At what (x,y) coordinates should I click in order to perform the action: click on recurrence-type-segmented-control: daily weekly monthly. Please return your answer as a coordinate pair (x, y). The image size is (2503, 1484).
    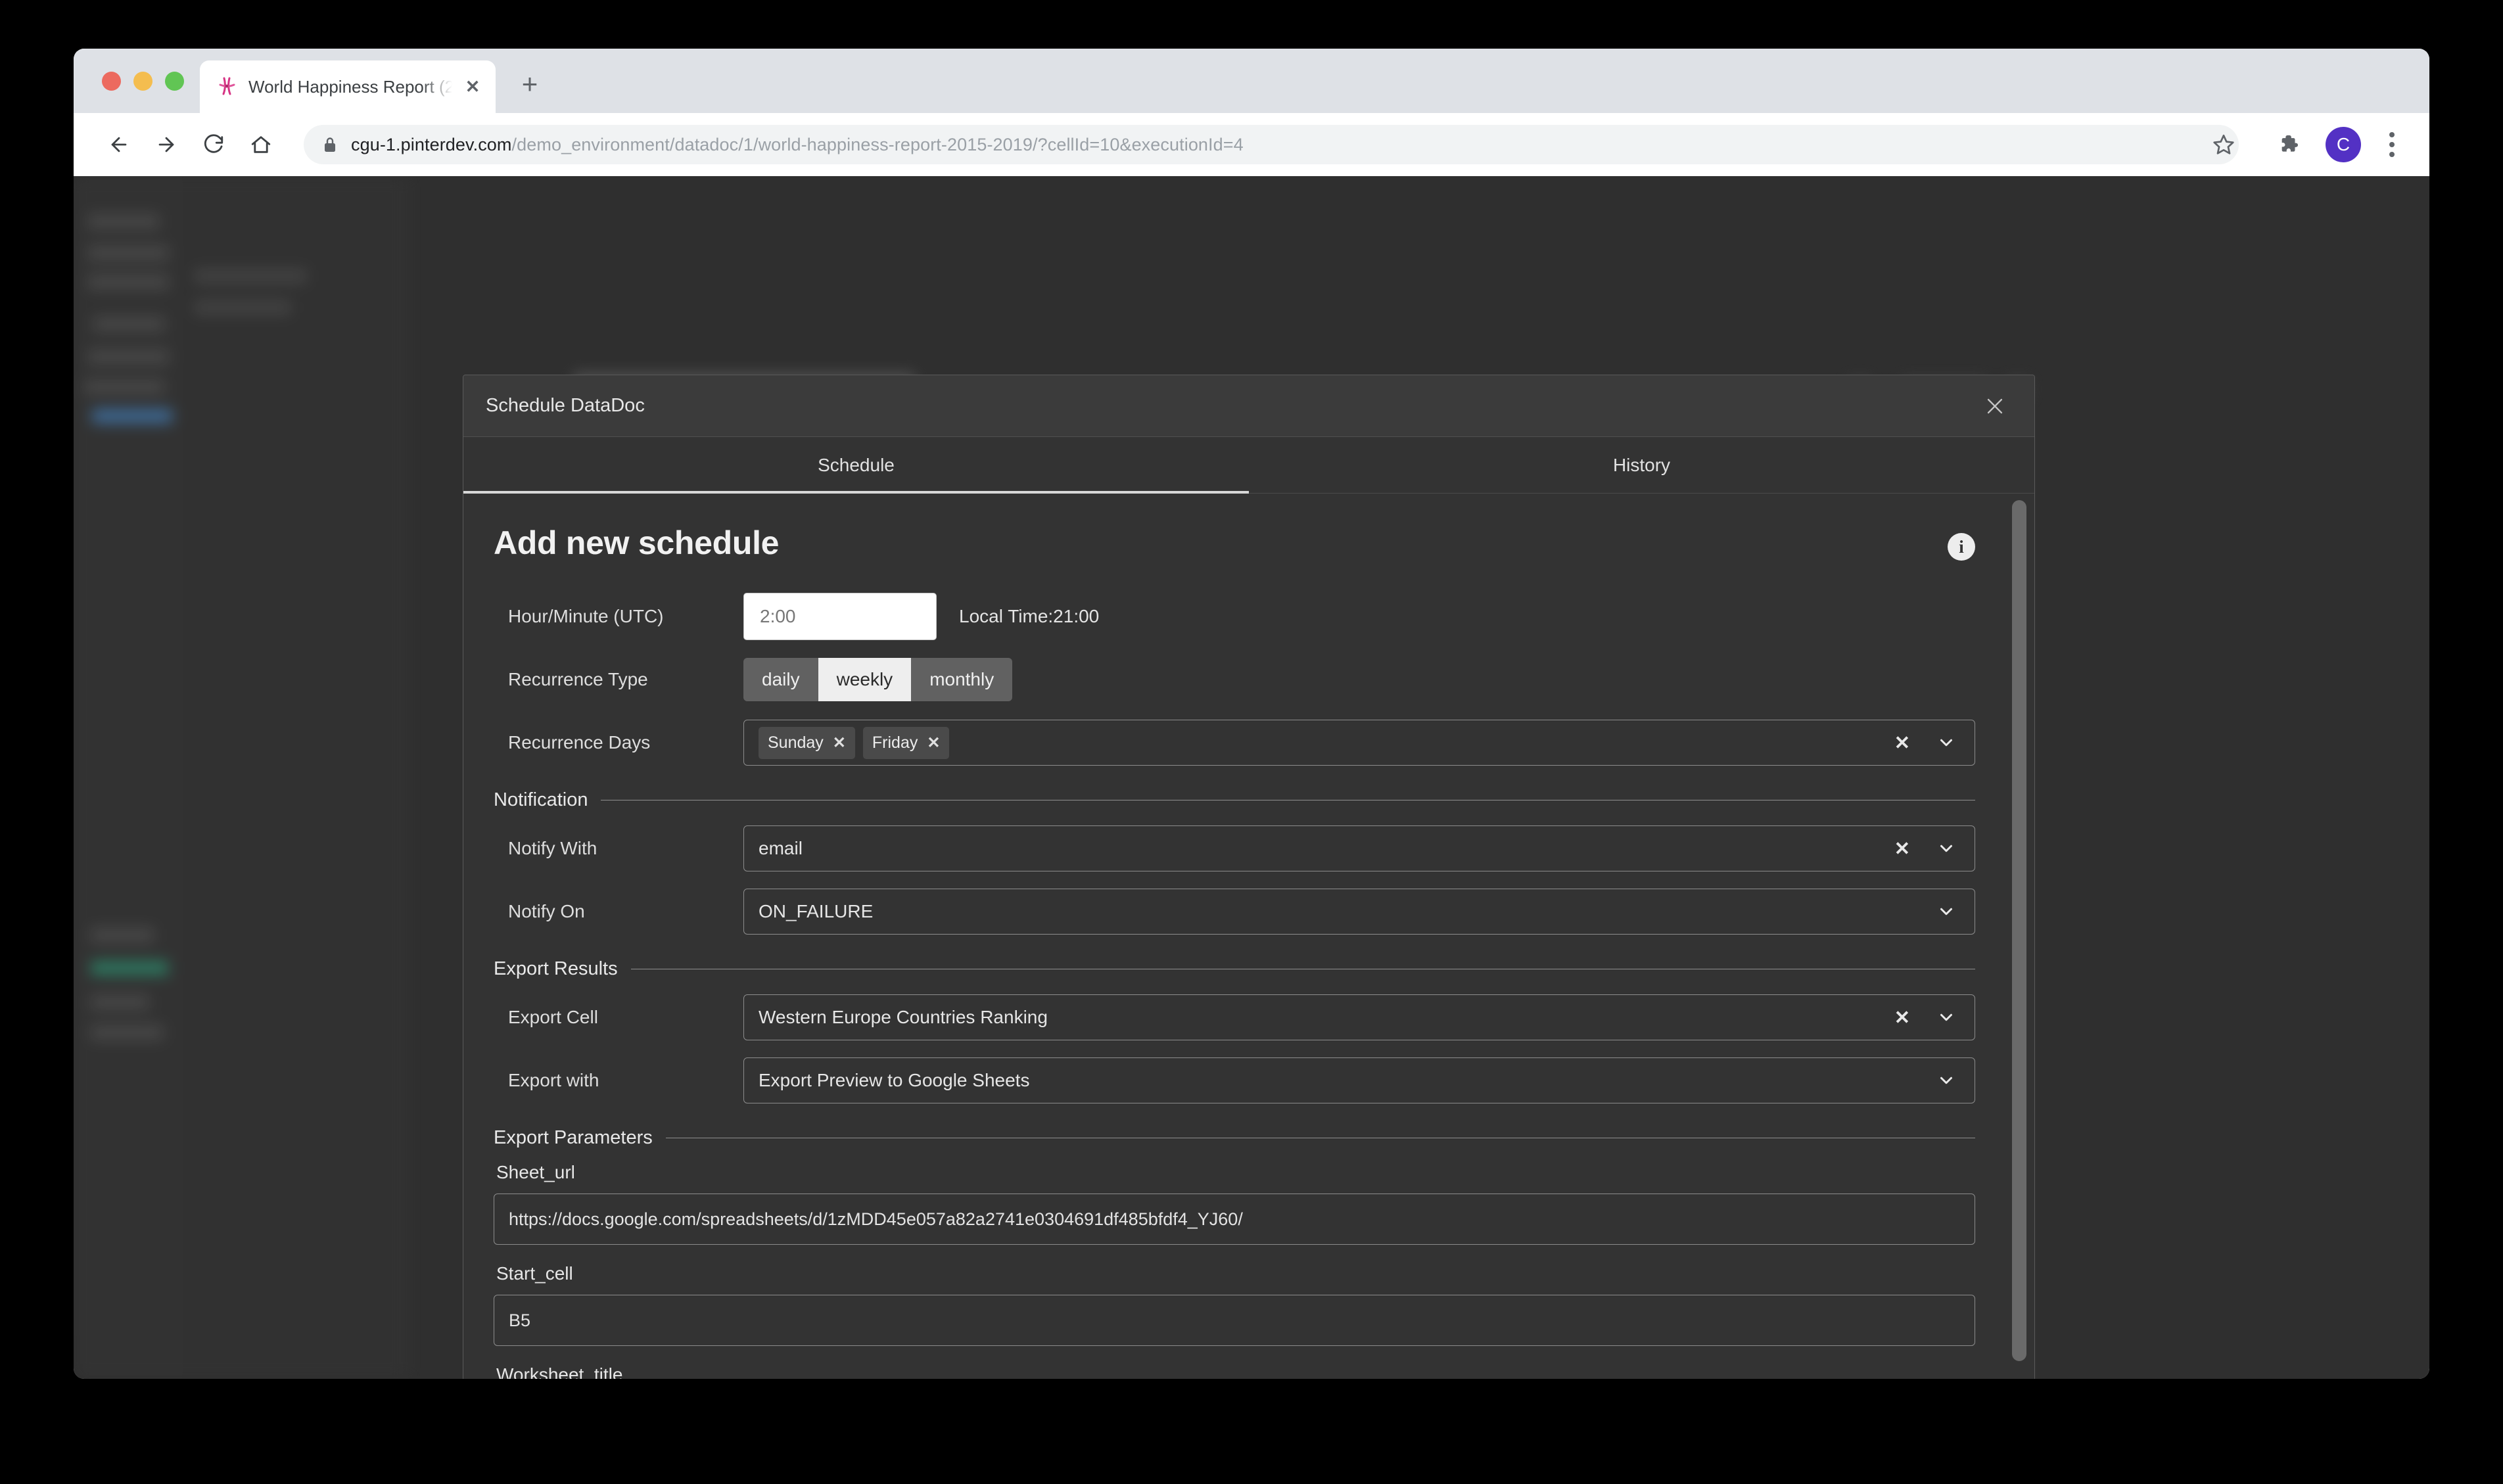
    Looking at the image, I should click on (878, 680).